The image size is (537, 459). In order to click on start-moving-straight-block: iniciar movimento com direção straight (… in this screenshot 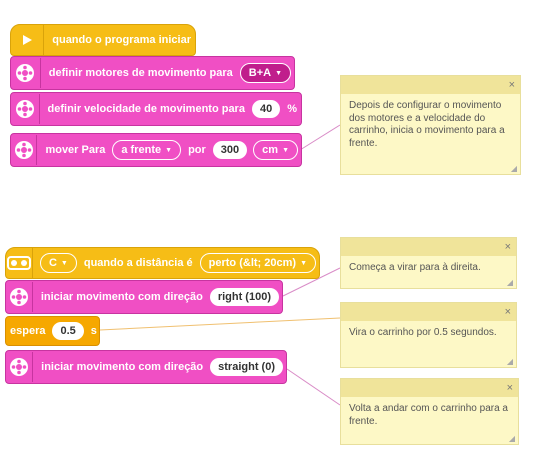, I will do `click(146, 367)`.